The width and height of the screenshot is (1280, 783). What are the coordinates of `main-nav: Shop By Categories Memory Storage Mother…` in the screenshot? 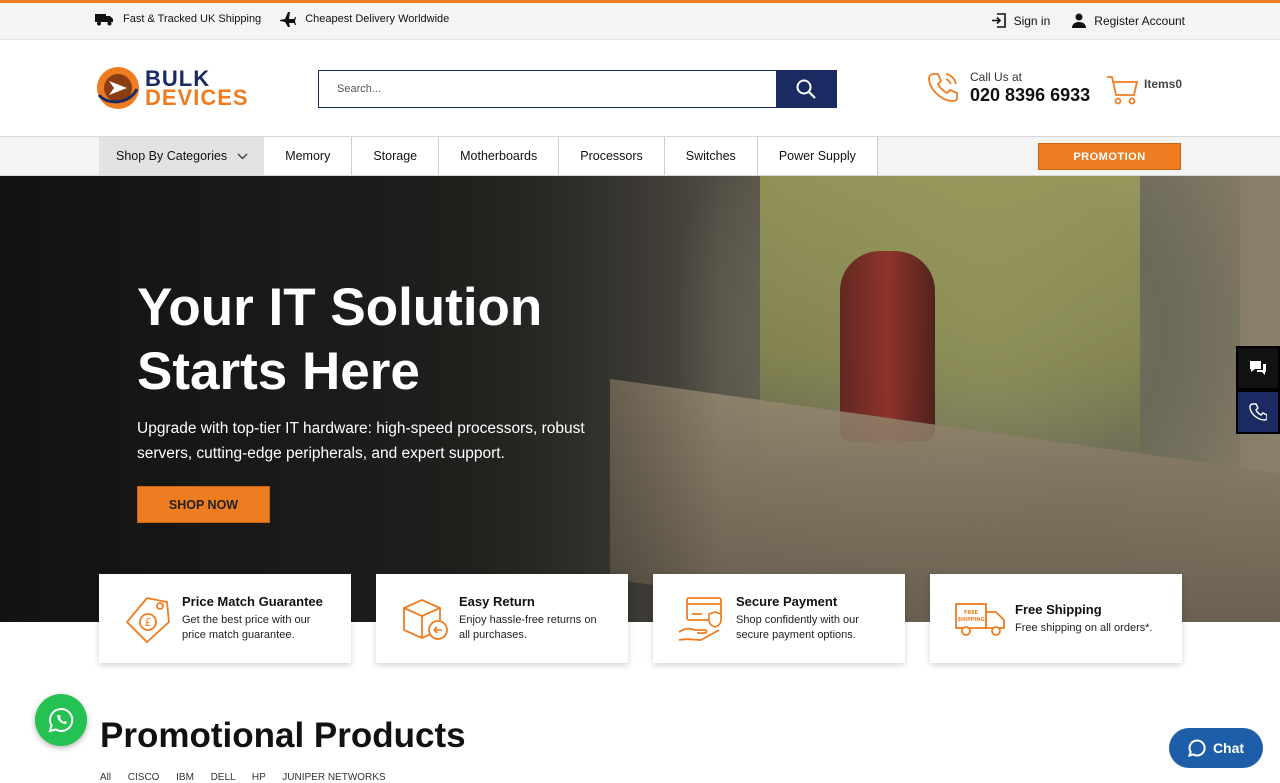 It's located at (640, 156).